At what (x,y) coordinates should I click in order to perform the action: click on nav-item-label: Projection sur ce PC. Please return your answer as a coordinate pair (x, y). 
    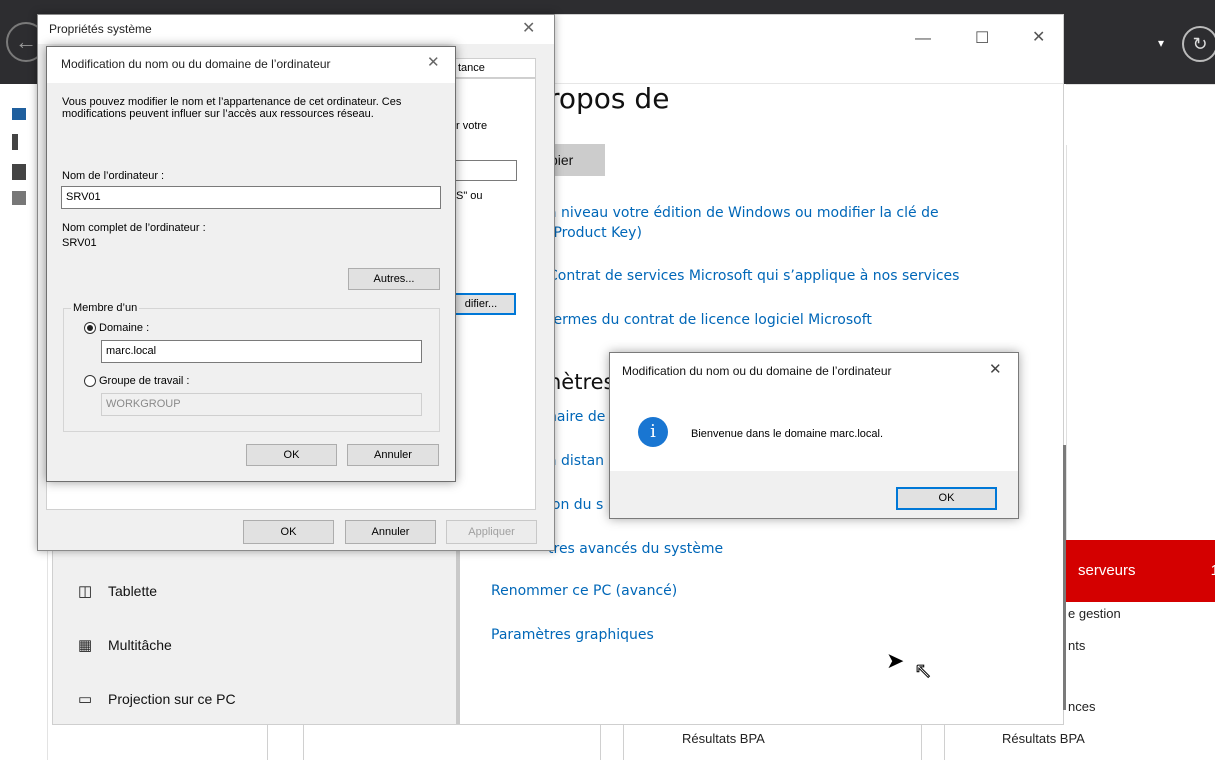
    Looking at the image, I should click on (172, 699).